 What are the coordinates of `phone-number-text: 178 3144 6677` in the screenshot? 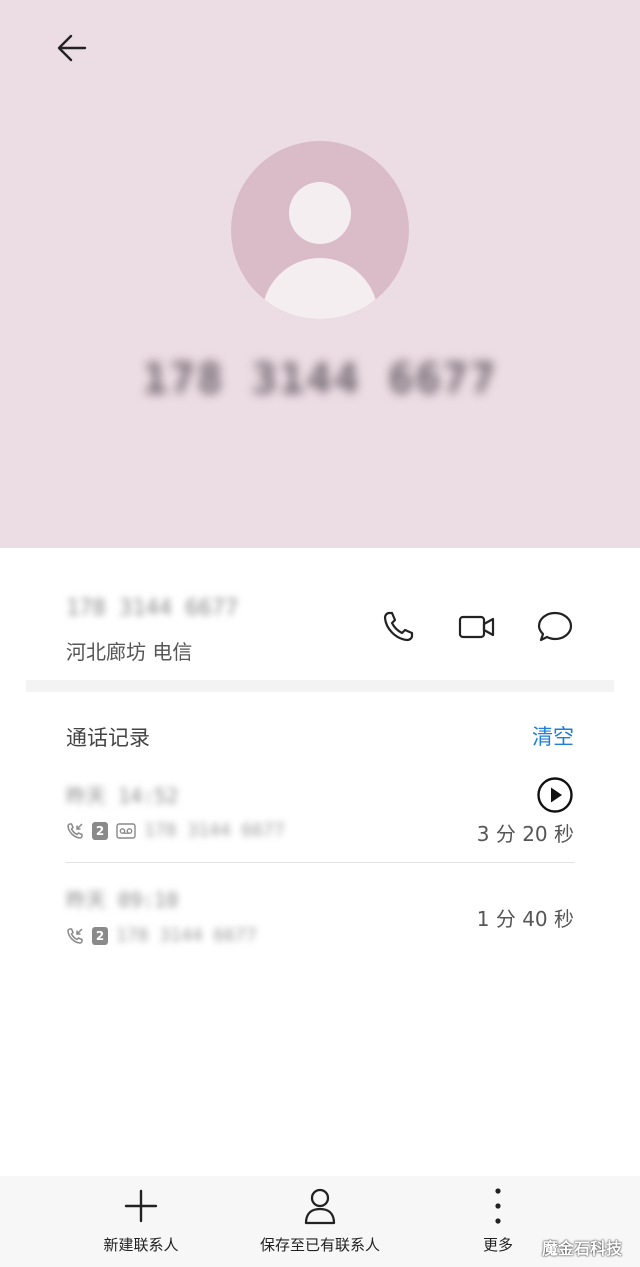 It's located at (320, 378).